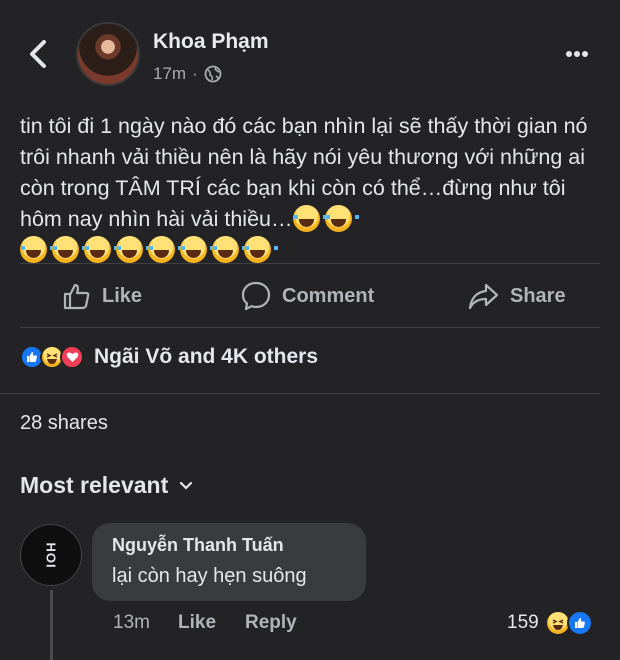  I want to click on commenter-name: Nguyễn Thanh Tuấn, so click(229, 545).